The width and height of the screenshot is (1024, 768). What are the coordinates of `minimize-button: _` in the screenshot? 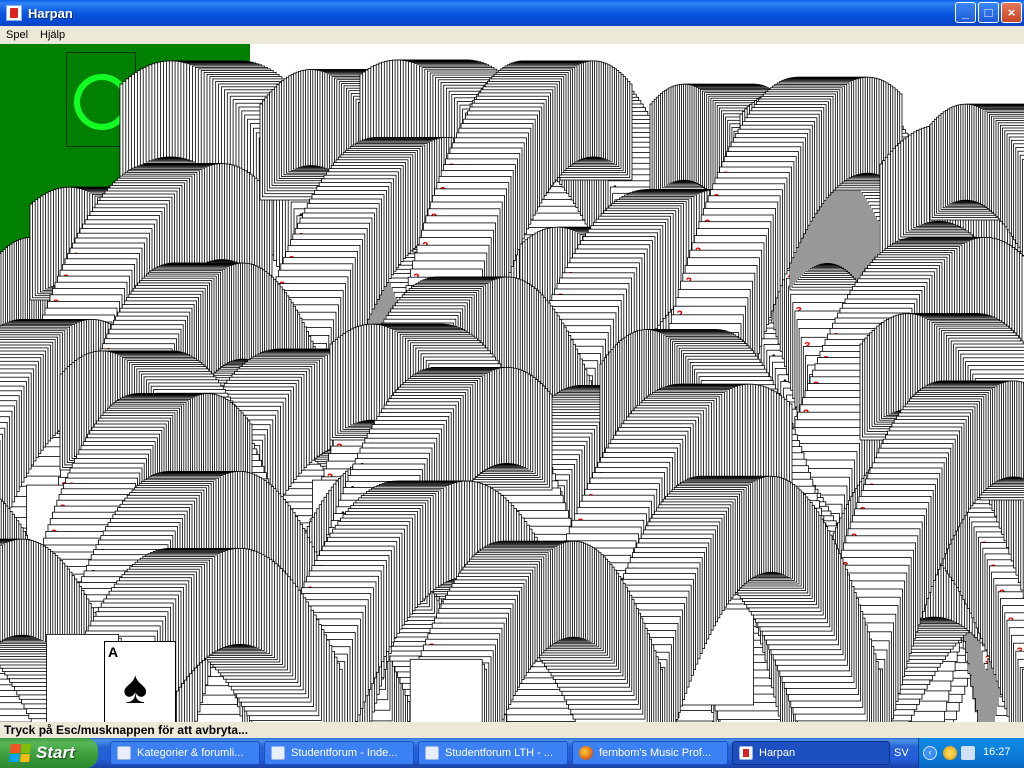 It's located at (965, 12).